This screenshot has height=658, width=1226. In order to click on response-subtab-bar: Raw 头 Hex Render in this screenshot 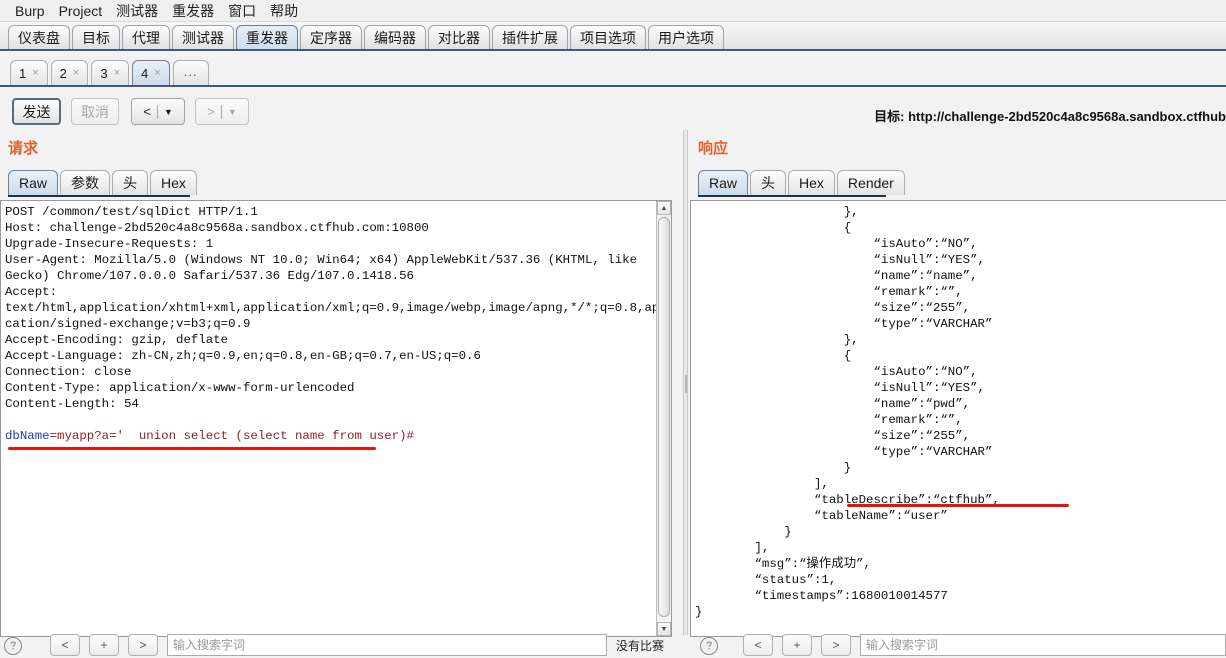, I will do `click(802, 182)`.